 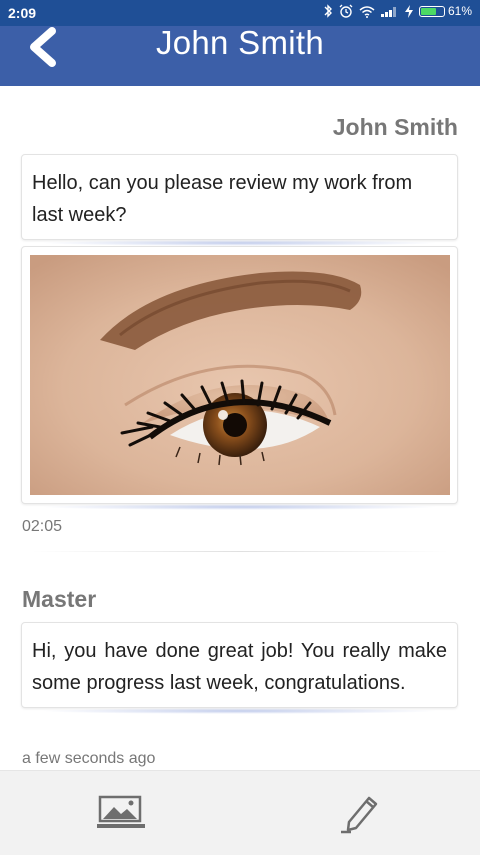 I want to click on status-icons: 61%, so click(x=397, y=11).